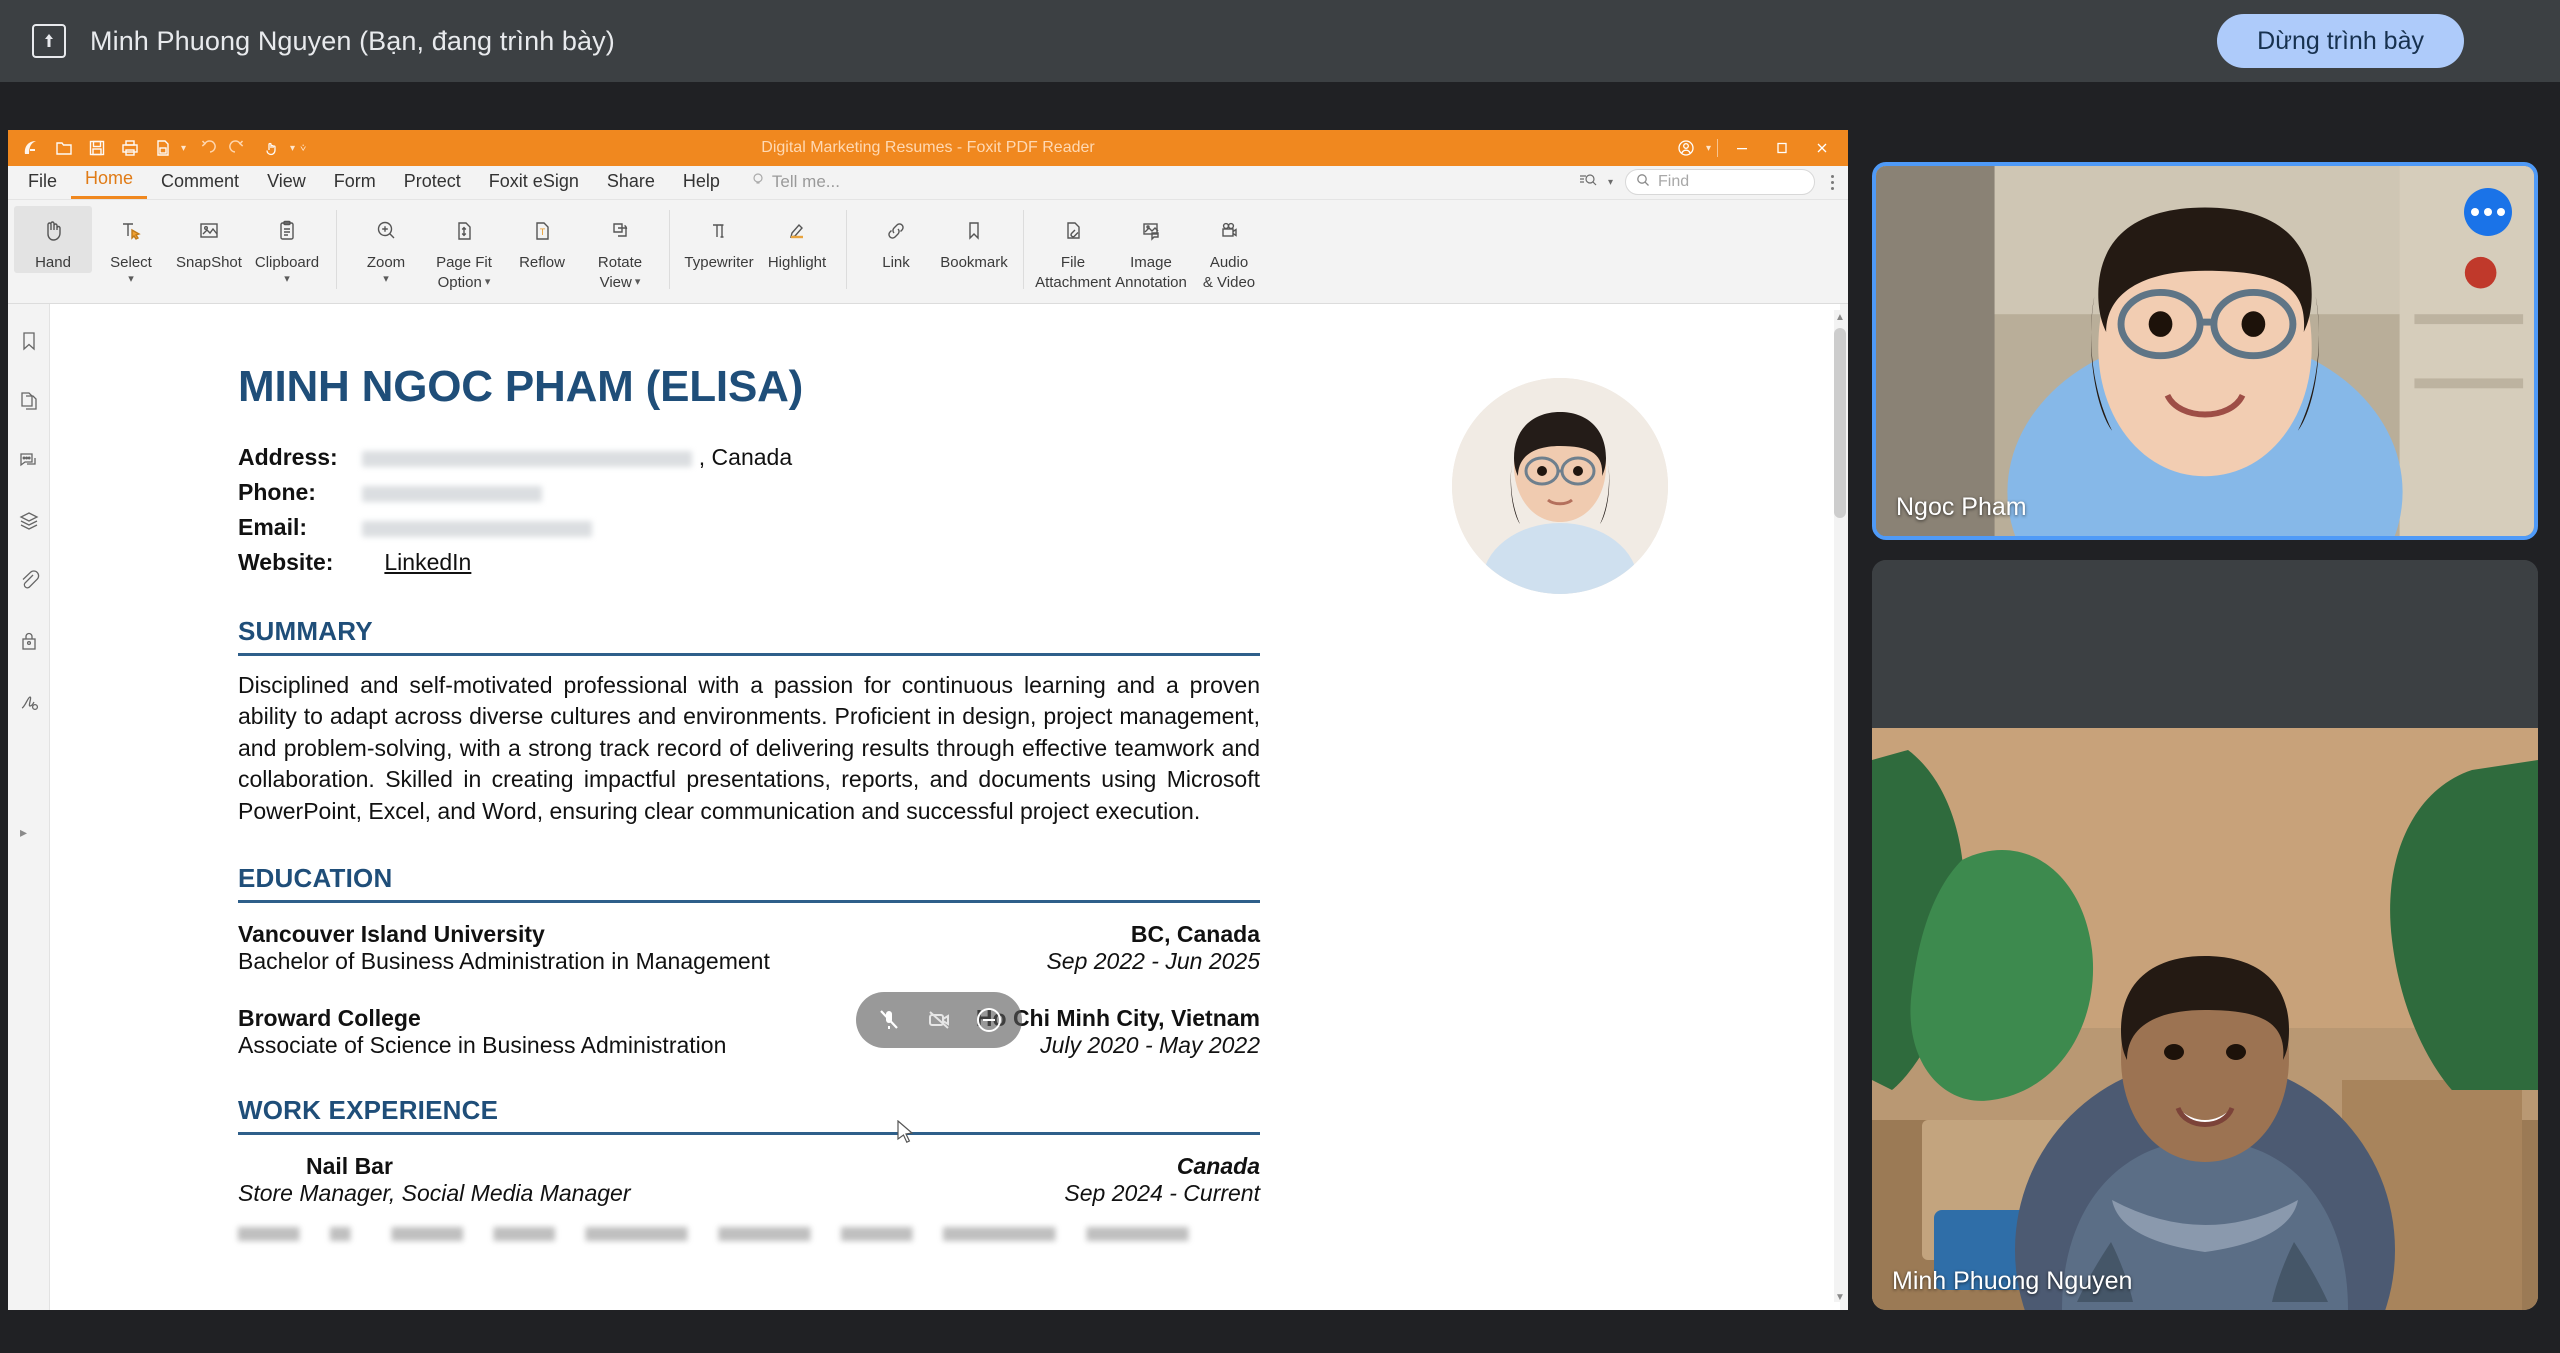  I want to click on redacted-phone-value, so click(452, 493).